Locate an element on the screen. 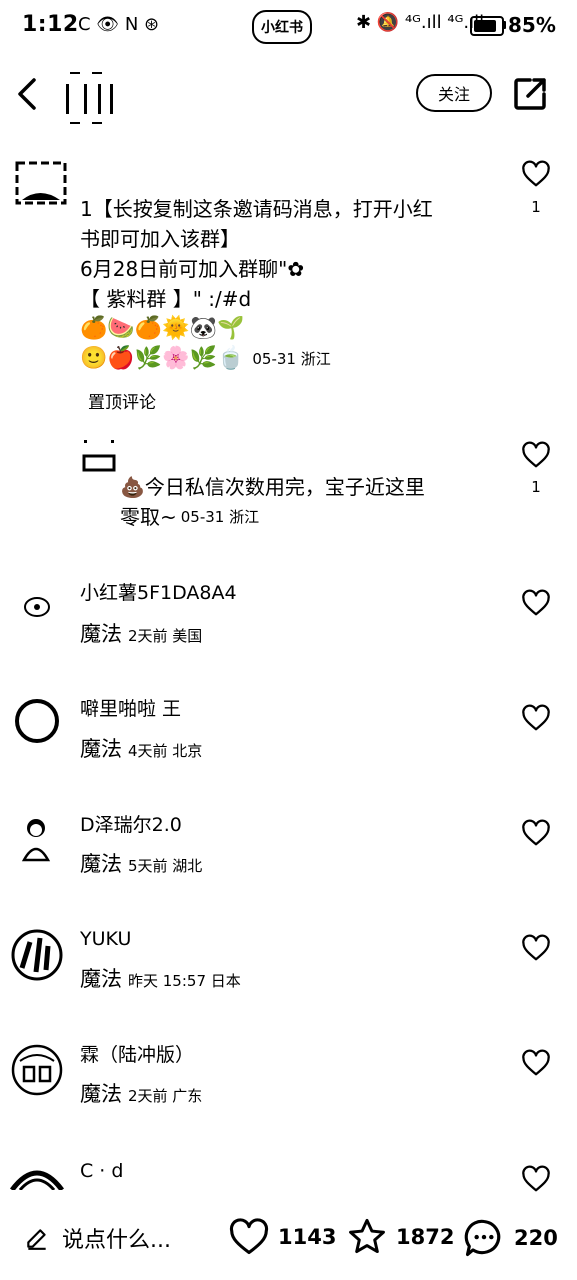  pinned-label: 置顶评论 is located at coordinates (122, 403).